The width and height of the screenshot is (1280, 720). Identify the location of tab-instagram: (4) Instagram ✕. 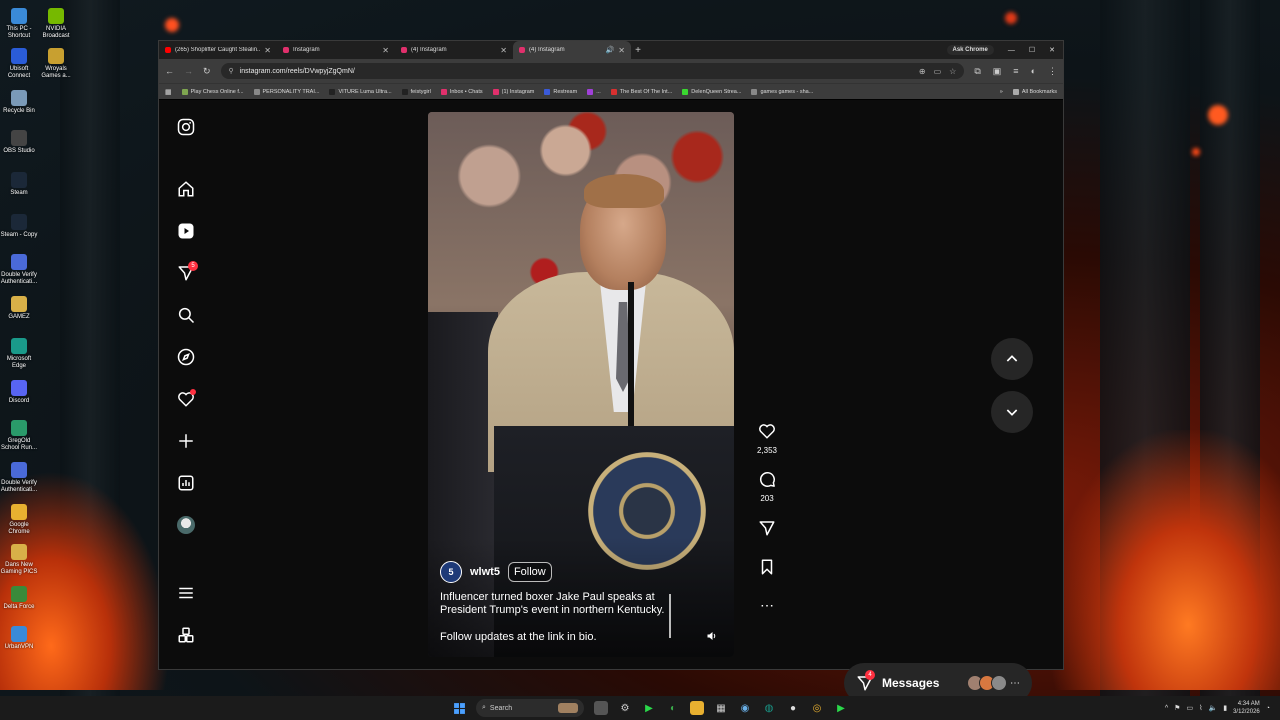
(454, 50).